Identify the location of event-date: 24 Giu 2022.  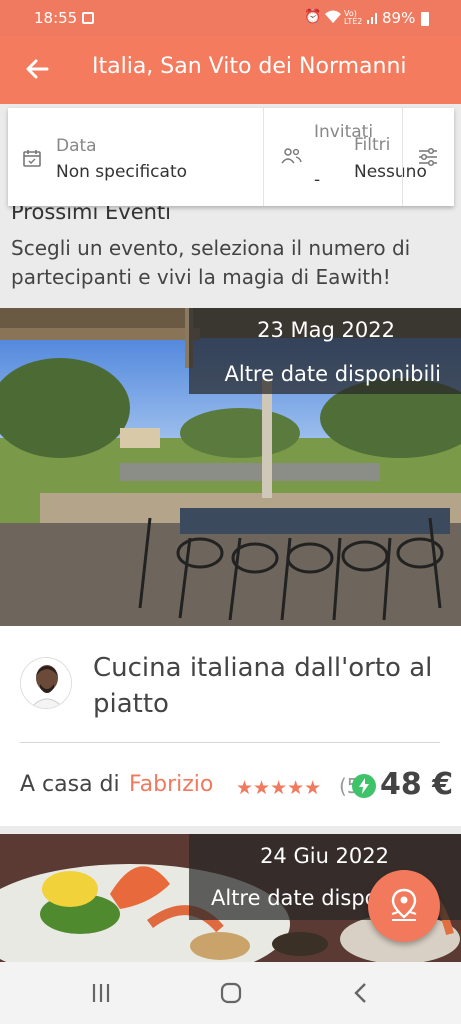
(324, 856).